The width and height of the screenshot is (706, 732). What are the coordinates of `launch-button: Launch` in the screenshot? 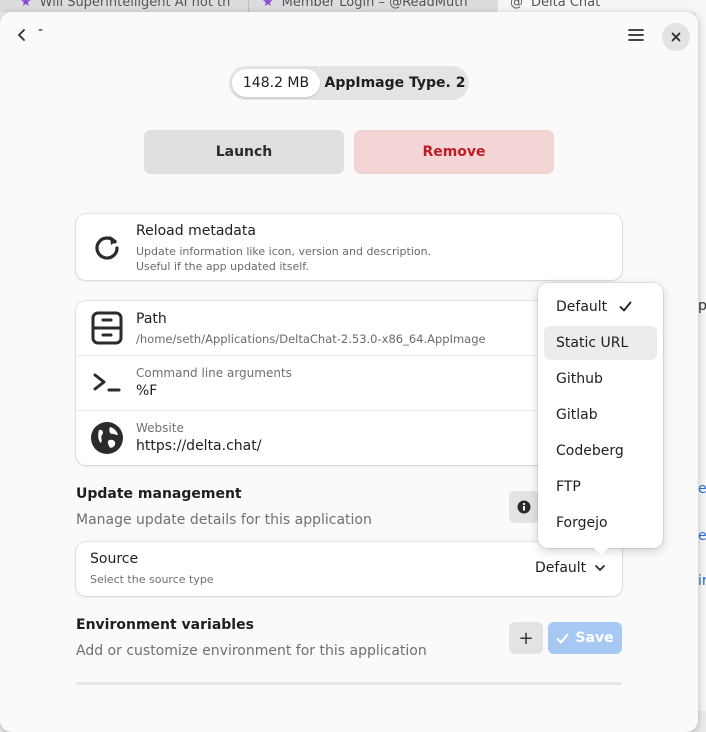 It's located at (244, 152).